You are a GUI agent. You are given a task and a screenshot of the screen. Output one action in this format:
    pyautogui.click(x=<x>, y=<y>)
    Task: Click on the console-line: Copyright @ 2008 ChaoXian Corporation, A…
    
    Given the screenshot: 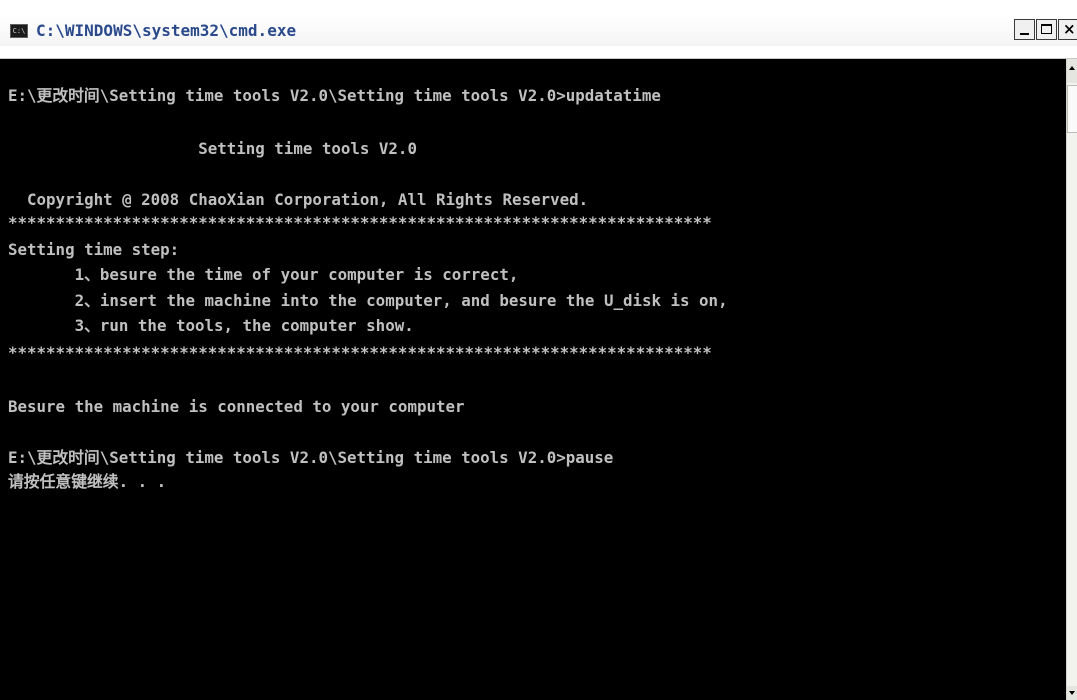 What is the action you would take?
    pyautogui.click(x=298, y=199)
    